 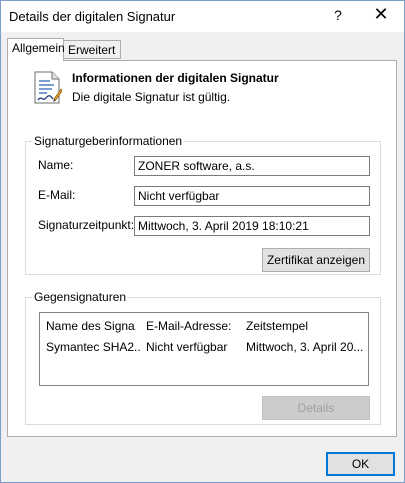 I want to click on signature-info-heading: Informationen der digitalen Signatur, so click(x=175, y=78).